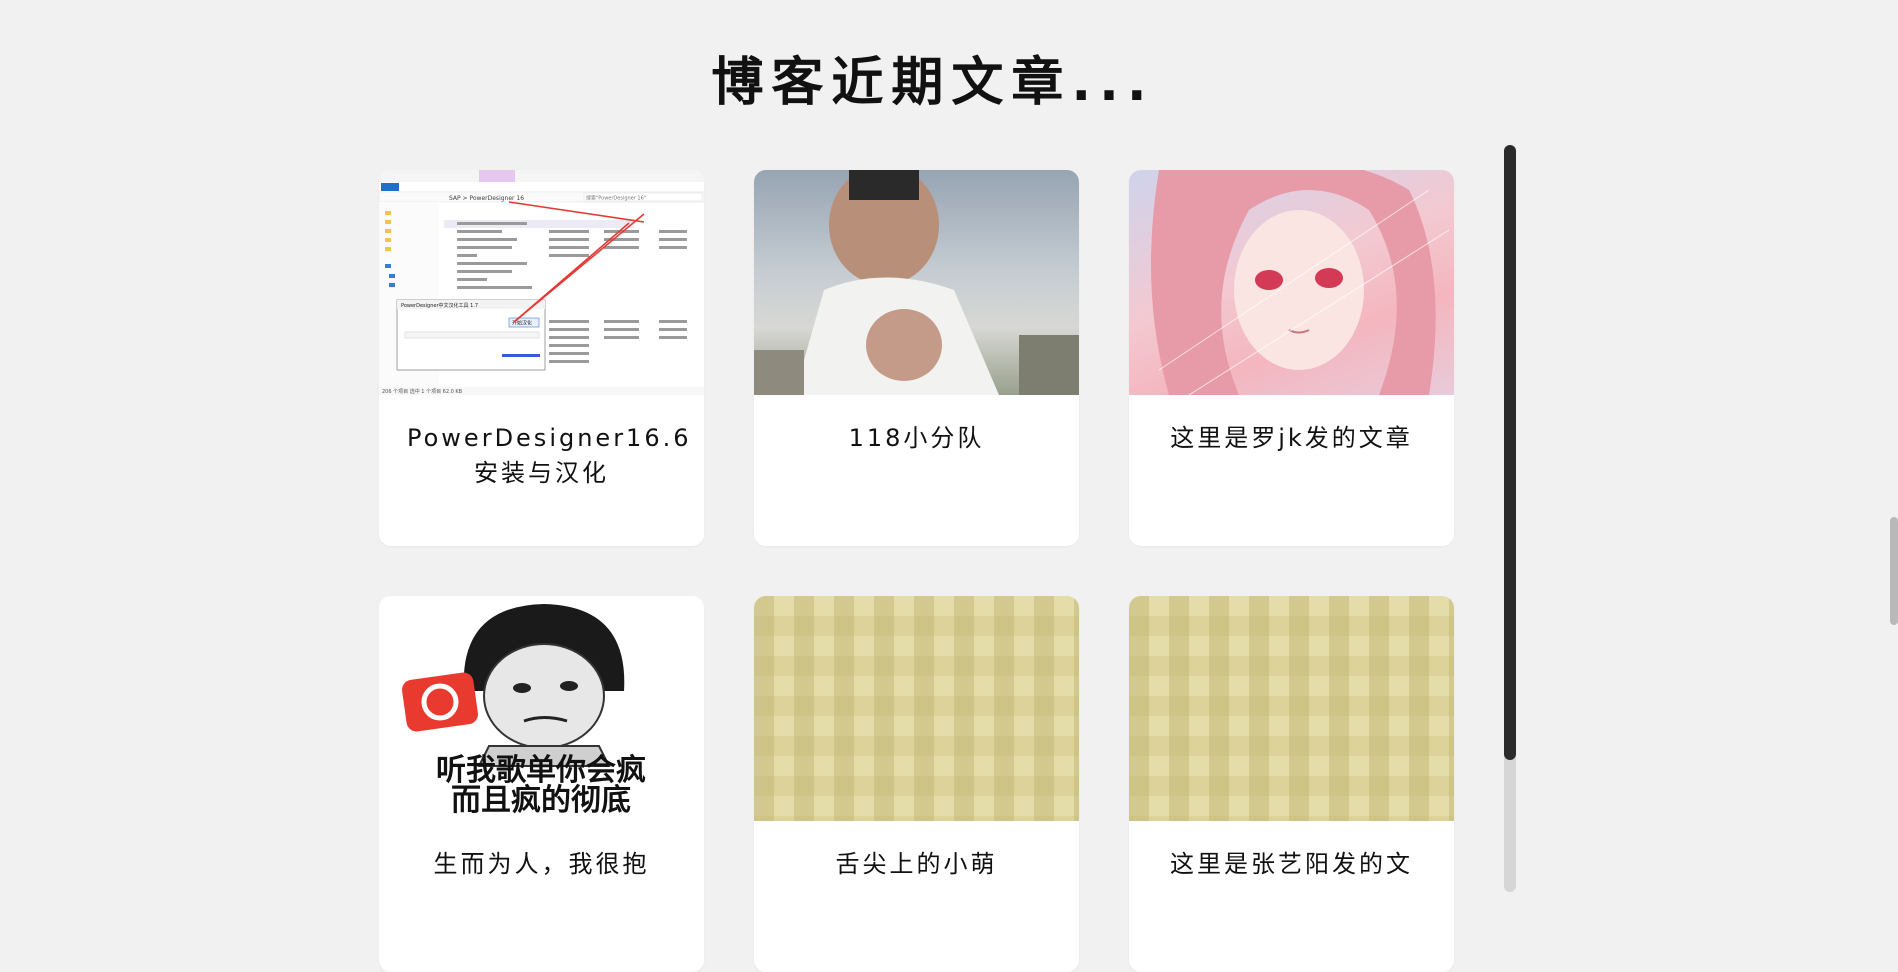 This screenshot has height=972, width=1898. I want to click on screenshot-path: SAP > PowerDesigner 16, so click(486, 198).